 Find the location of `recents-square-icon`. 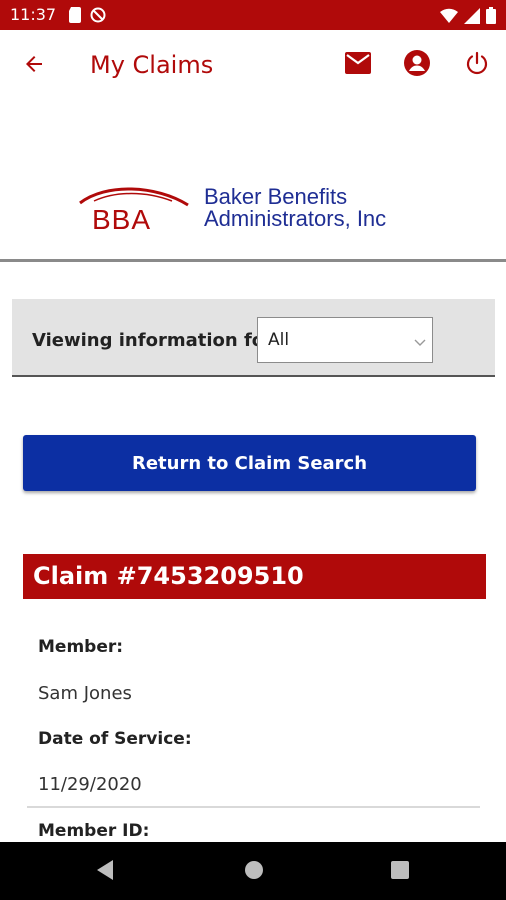

recents-square-icon is located at coordinates (400, 872).